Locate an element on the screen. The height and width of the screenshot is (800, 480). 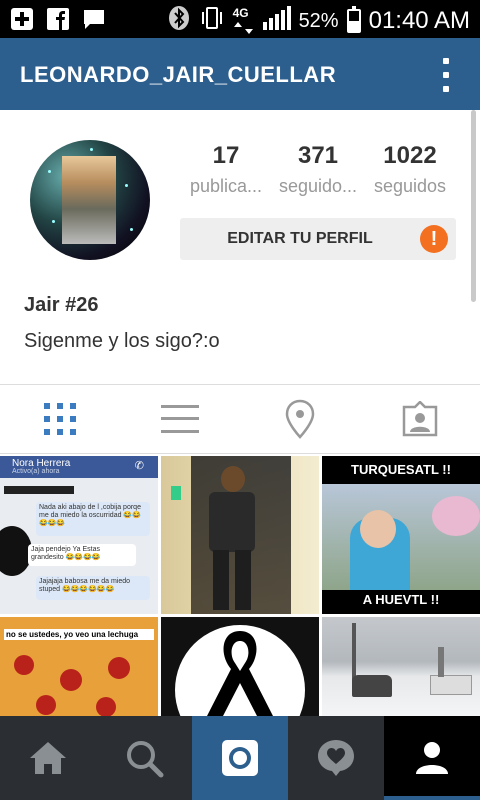
stat-label: seguidos is located at coordinates (410, 186).